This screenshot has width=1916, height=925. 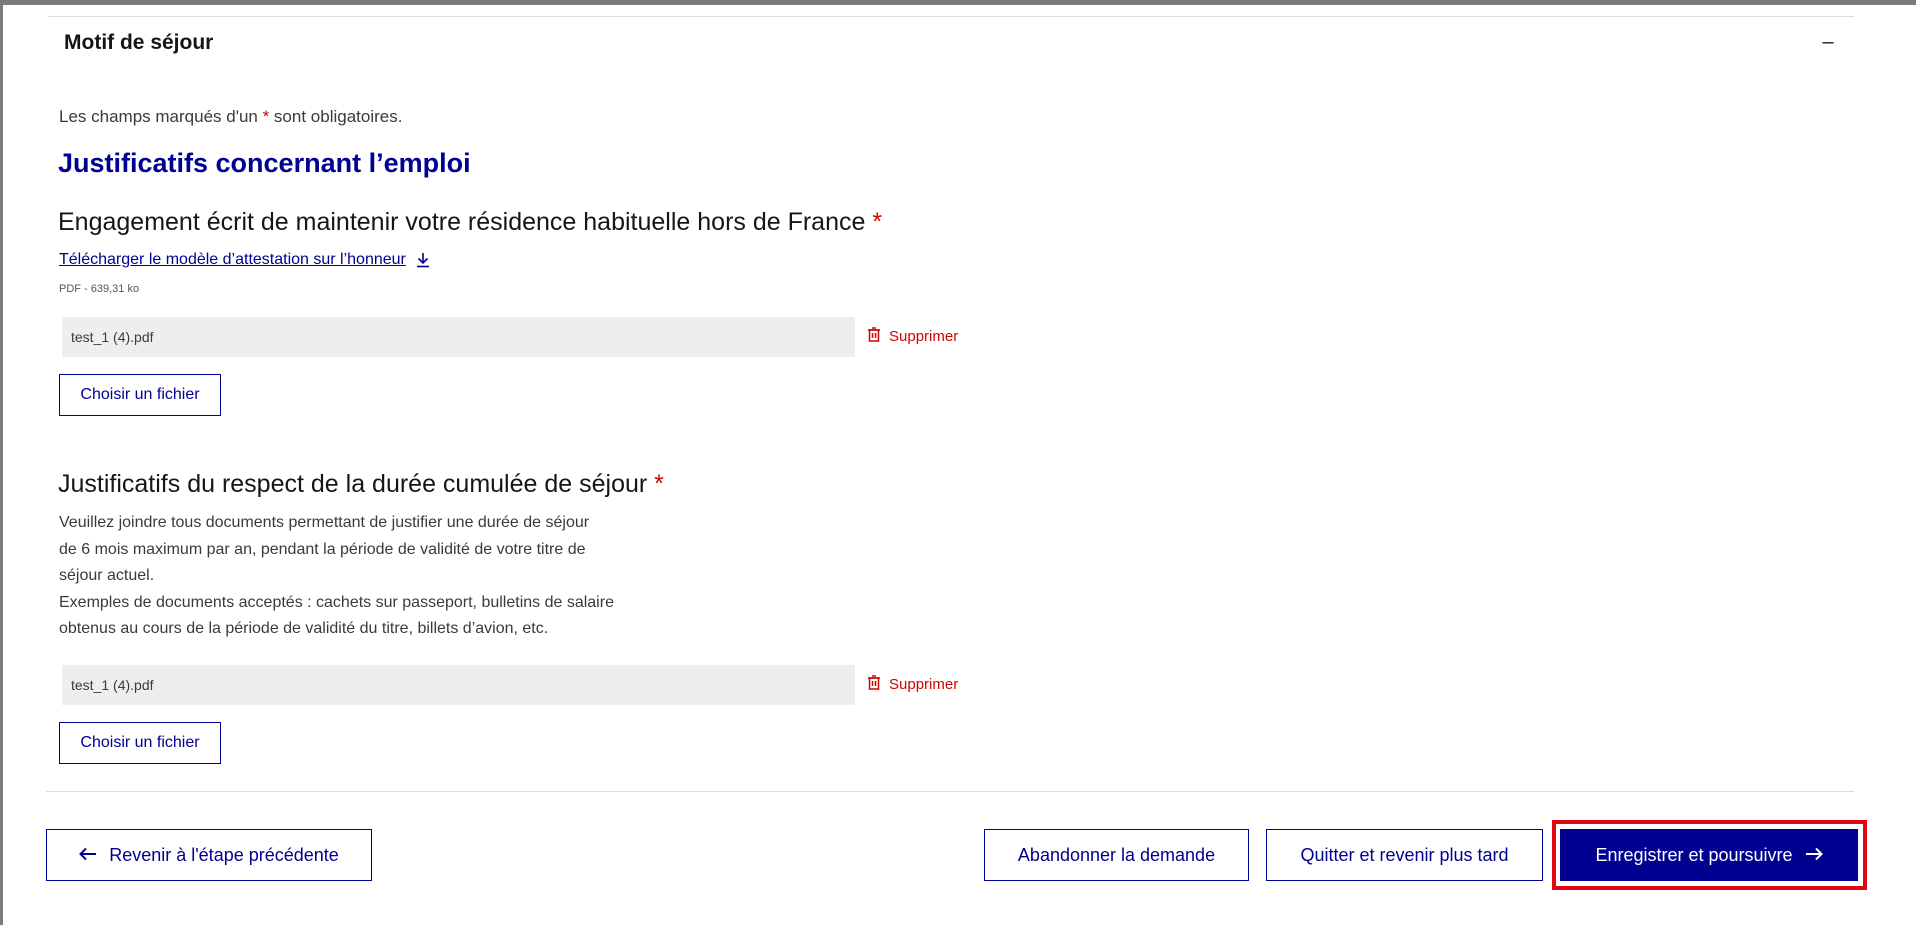 What do you see at coordinates (950, 791) in the screenshot?
I see `footer-divider` at bounding box center [950, 791].